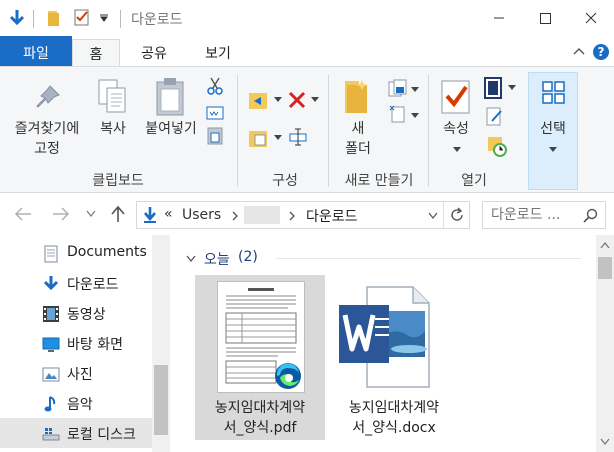 The width and height of the screenshot is (614, 452). I want to click on easy-access-icon, so click(398, 115).